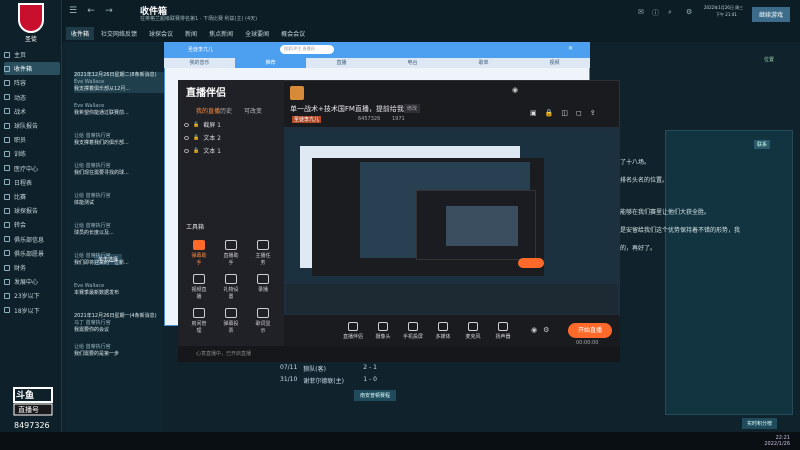  Describe the element at coordinates (32, 111) in the screenshot. I see `sidebar-item: 战术` at that location.